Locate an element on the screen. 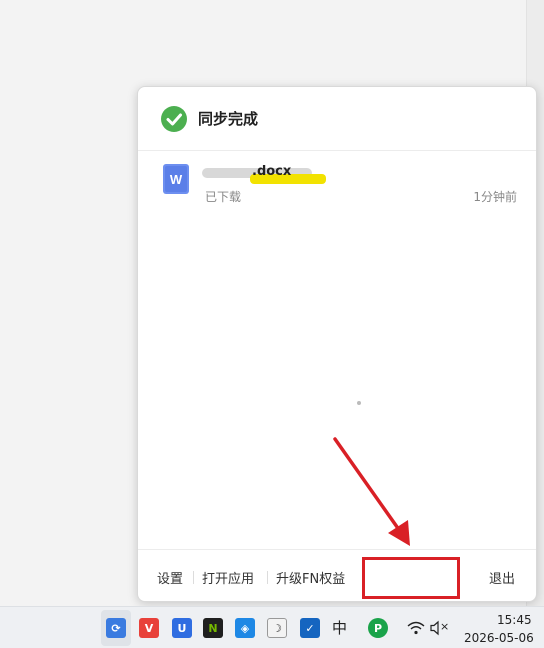  panel-title: 同步完成 is located at coordinates (228, 119).